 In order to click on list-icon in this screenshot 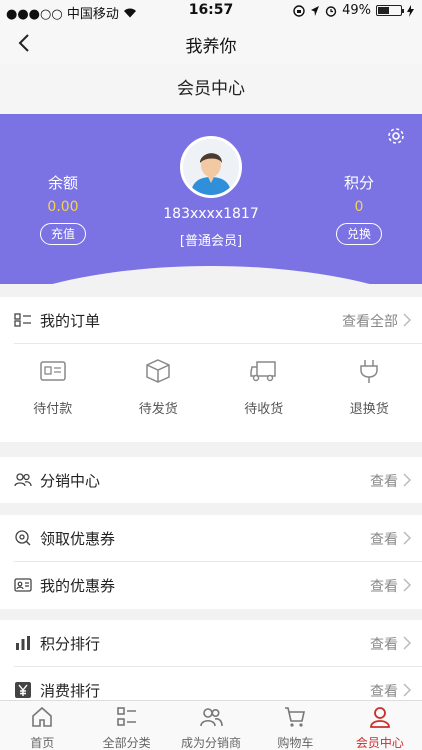, I will do `click(22, 320)`.